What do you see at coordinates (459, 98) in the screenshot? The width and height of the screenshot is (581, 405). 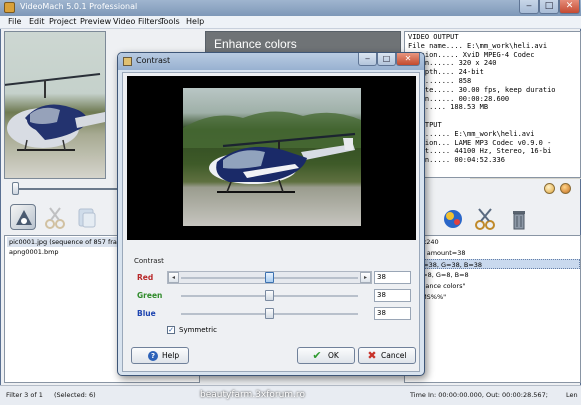 I see `info-line: ation...... 00:00:28.600` at bounding box center [459, 98].